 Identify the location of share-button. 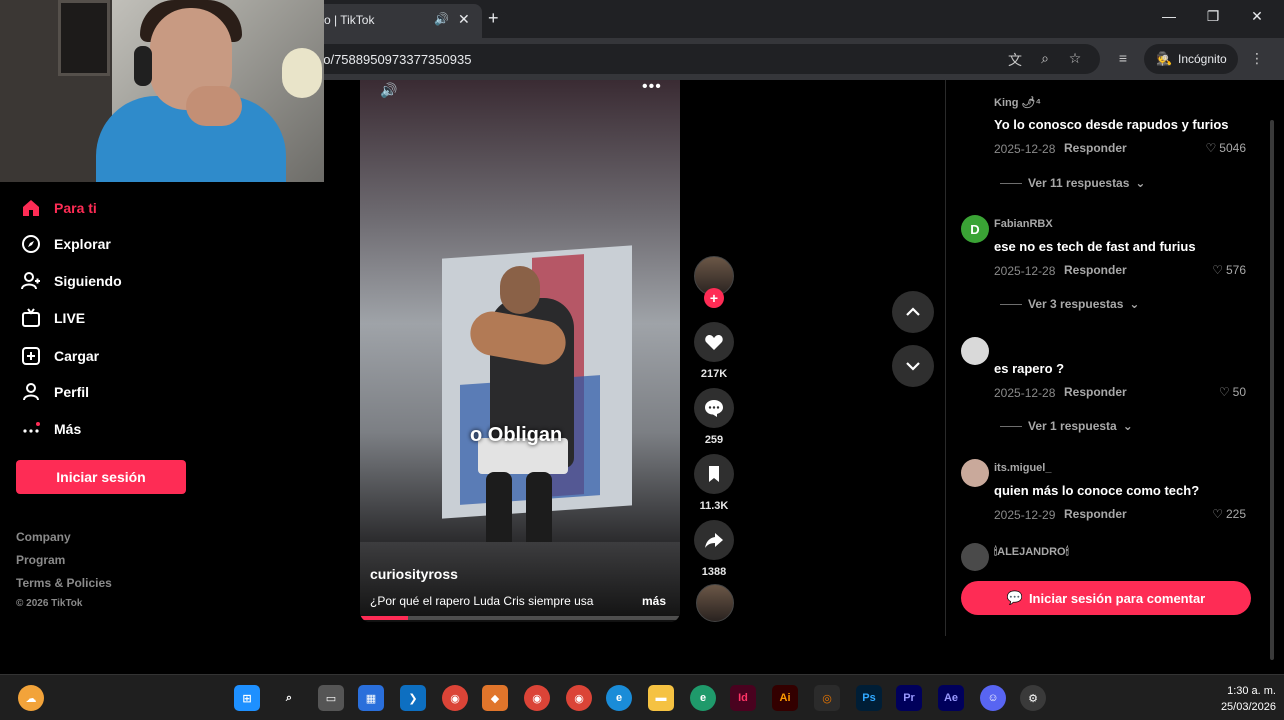
(714, 540).